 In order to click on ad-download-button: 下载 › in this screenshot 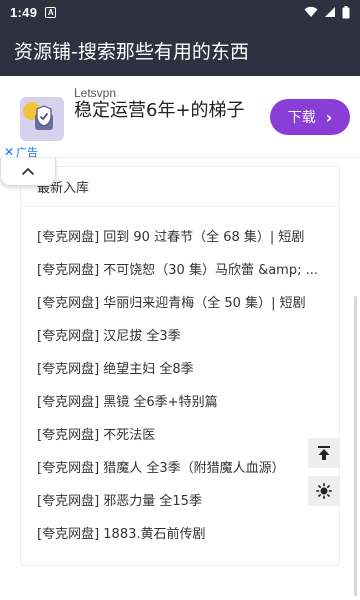, I will do `click(310, 117)`.